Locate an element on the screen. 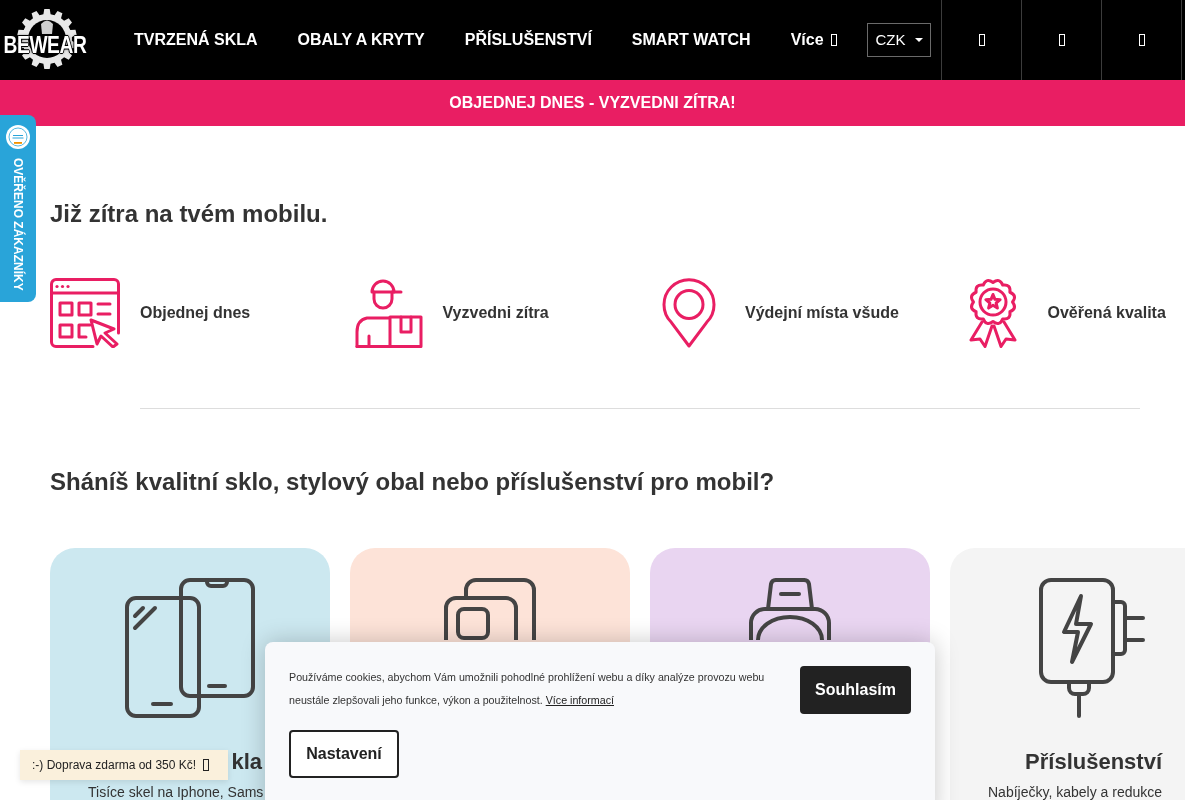 Image resolution: width=1200 pixels, height=800 pixels. section-heading: Již zítra na tvém mobilu. is located at coordinates (189, 214).